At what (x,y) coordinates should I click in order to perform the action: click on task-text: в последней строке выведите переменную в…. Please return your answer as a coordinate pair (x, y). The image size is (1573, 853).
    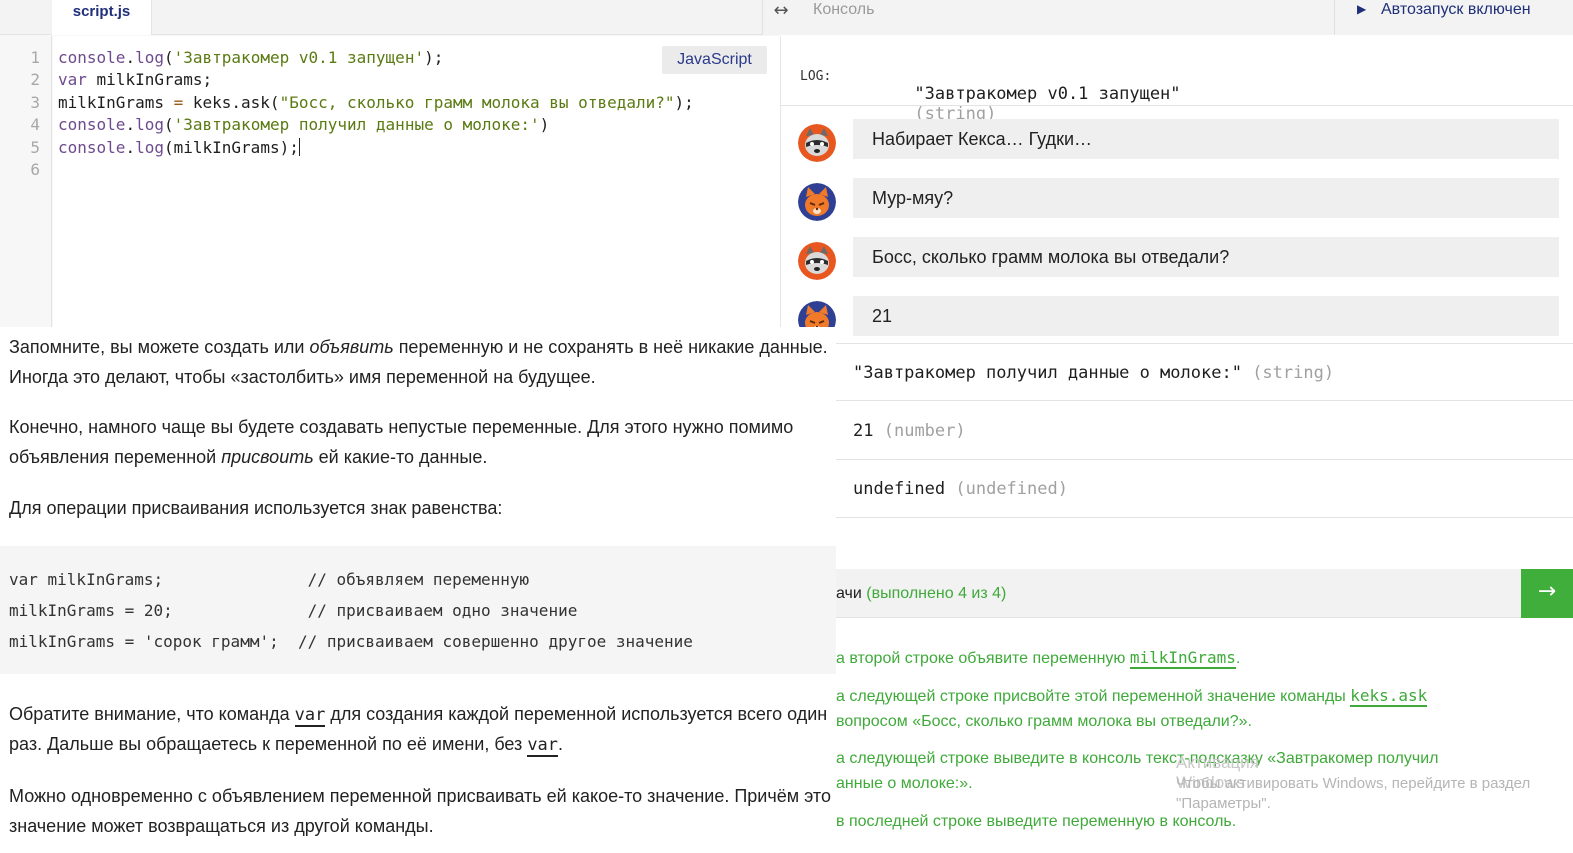
    Looking at the image, I should click on (1036, 821).